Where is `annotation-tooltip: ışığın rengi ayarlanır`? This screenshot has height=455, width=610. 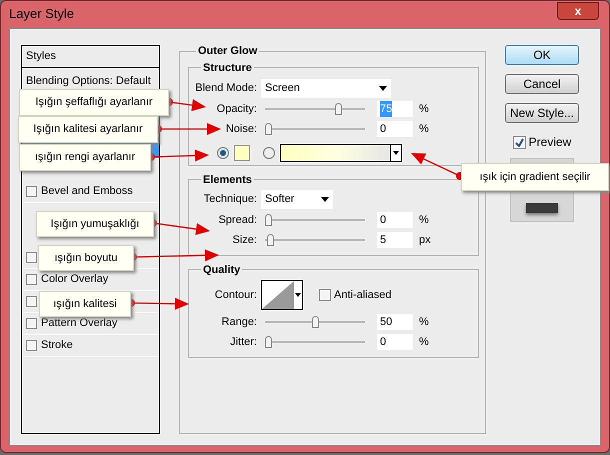 annotation-tooltip: ışığın rengi ayarlanır is located at coordinates (85, 157).